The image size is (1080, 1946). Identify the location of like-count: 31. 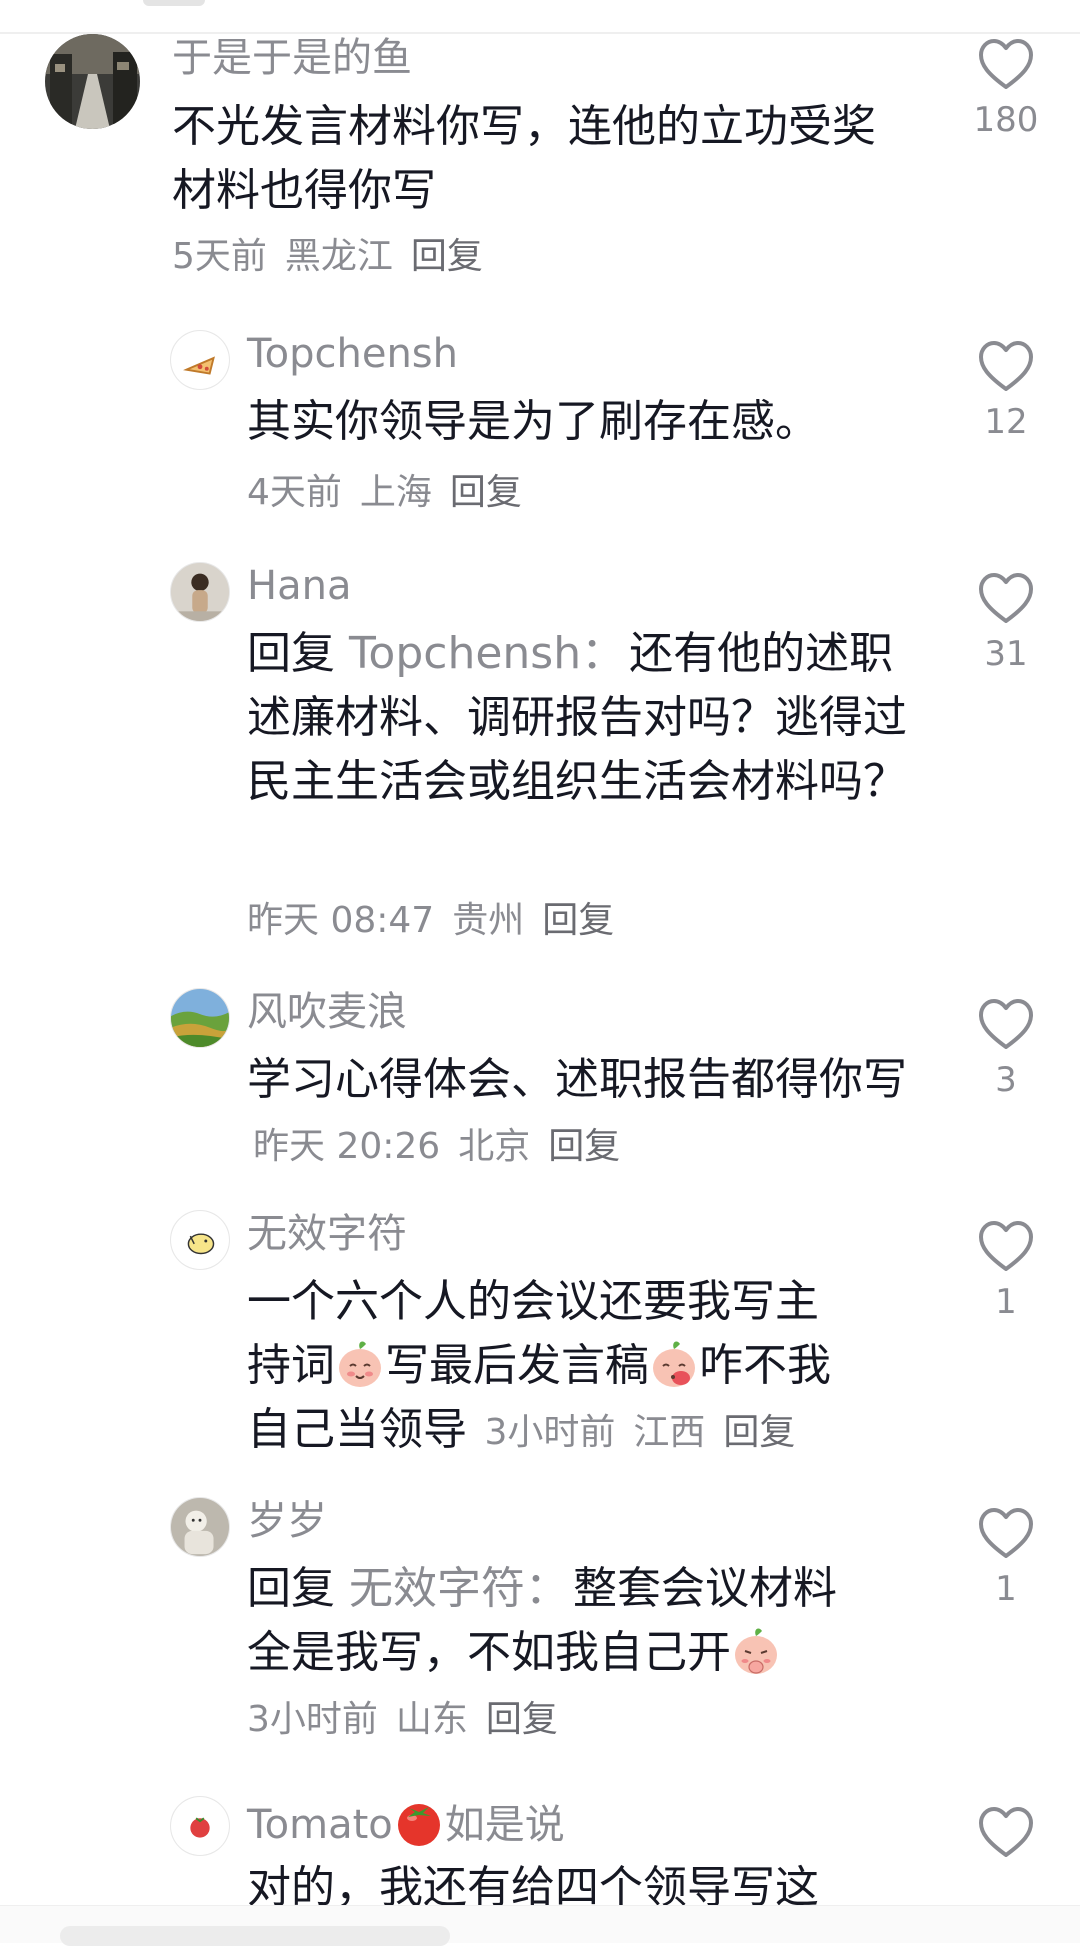
(1006, 654).